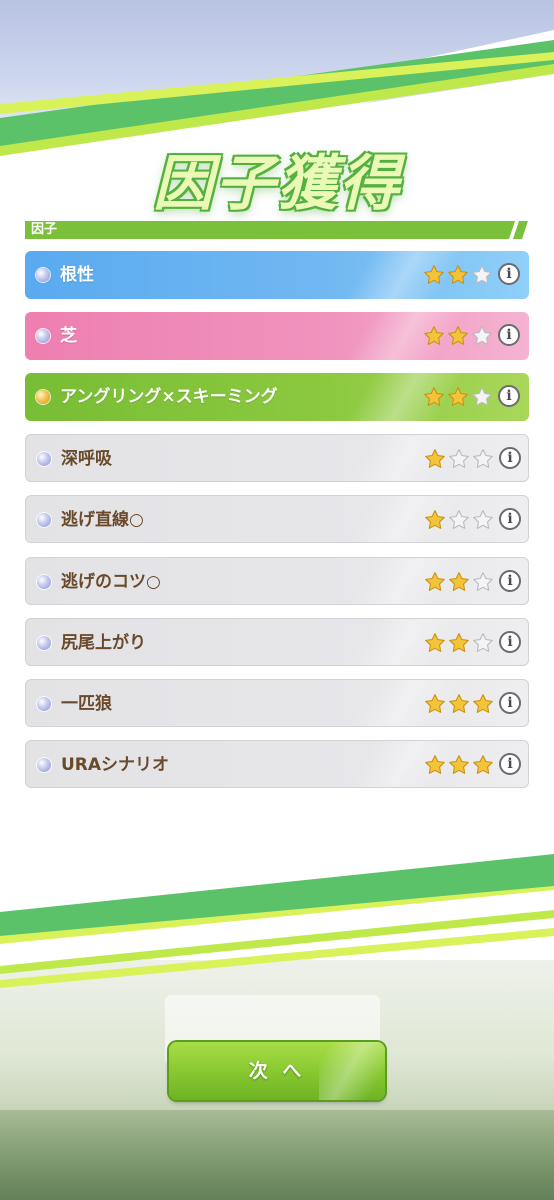 The image size is (554, 1200). I want to click on factor-name: 逃げ直線○, so click(102, 520).